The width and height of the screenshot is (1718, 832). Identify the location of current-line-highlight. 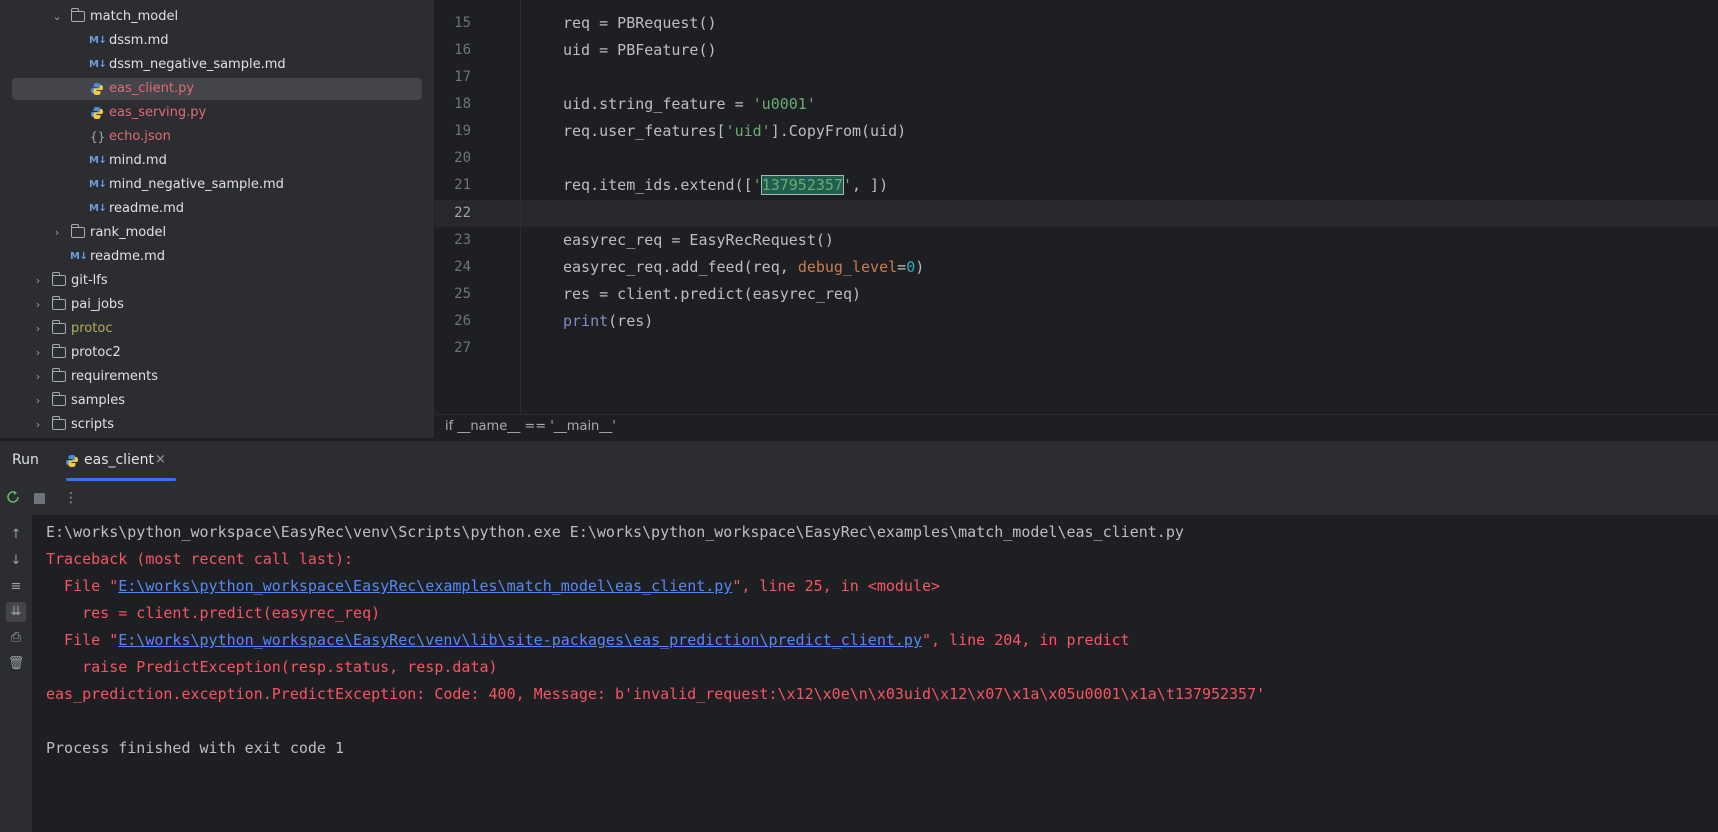
(1076, 213).